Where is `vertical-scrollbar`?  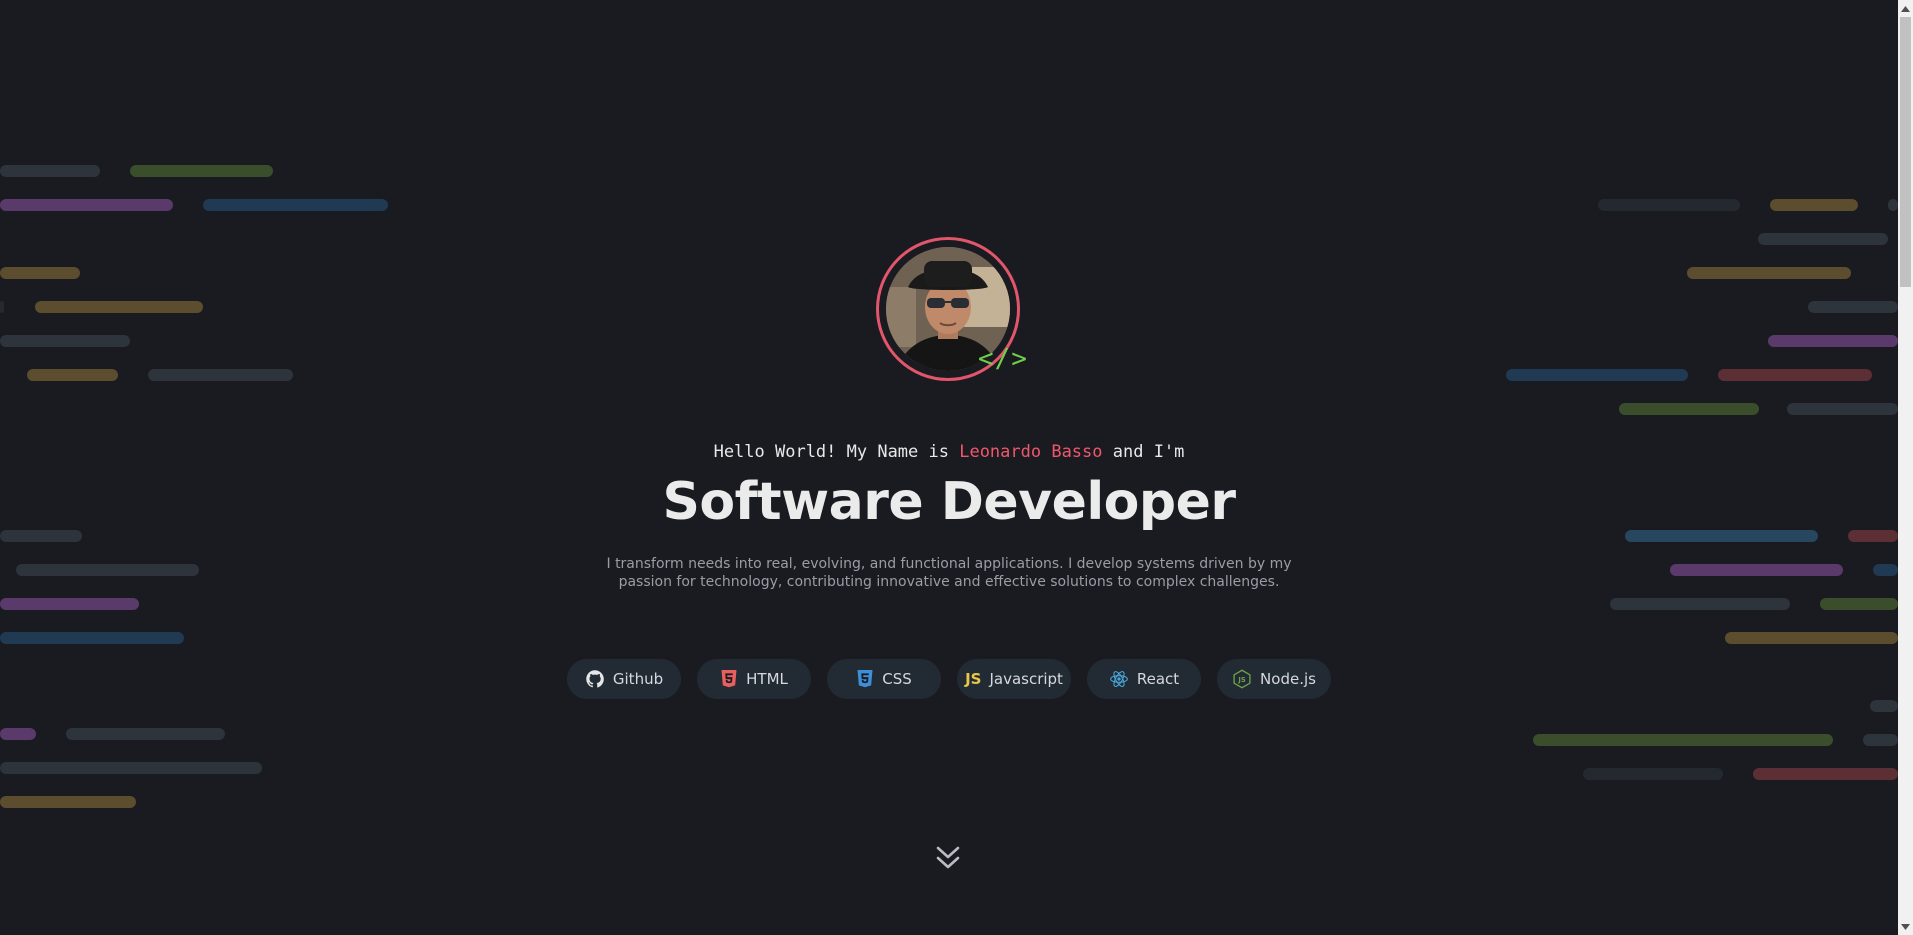
vertical-scrollbar is located at coordinates (1905, 467).